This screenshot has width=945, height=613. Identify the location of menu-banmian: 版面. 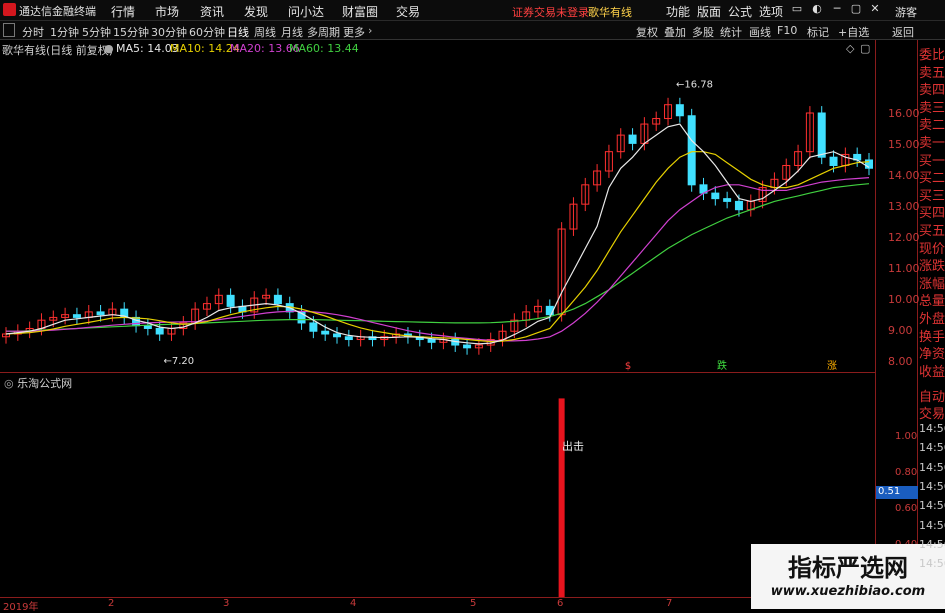
(709, 11).